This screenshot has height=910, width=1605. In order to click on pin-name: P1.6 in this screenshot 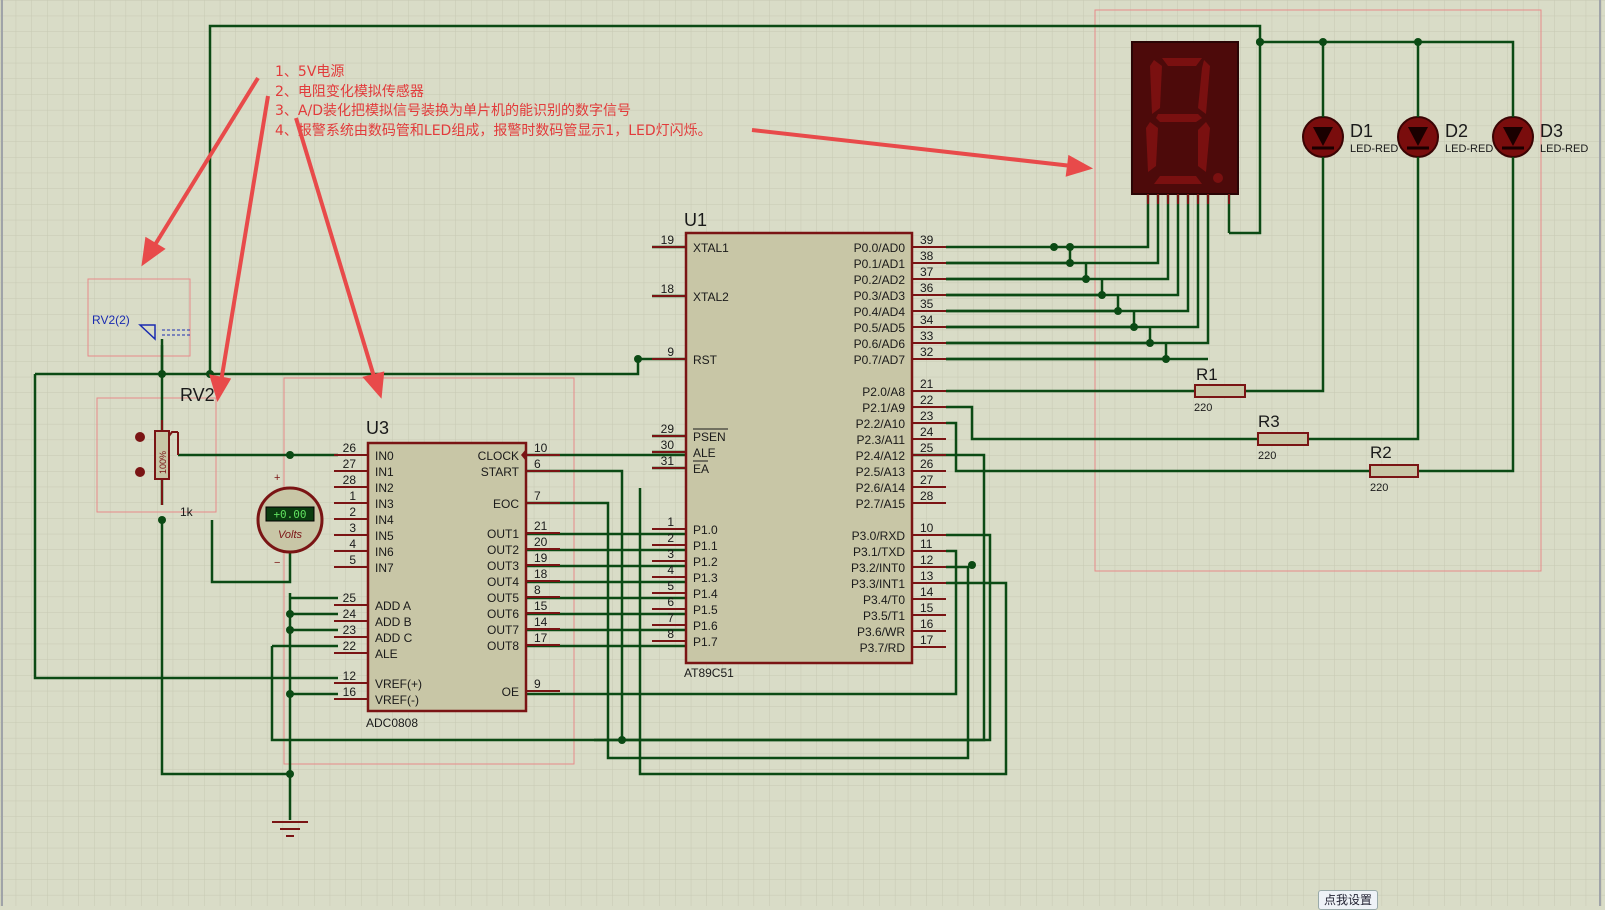, I will do `click(705, 626)`.